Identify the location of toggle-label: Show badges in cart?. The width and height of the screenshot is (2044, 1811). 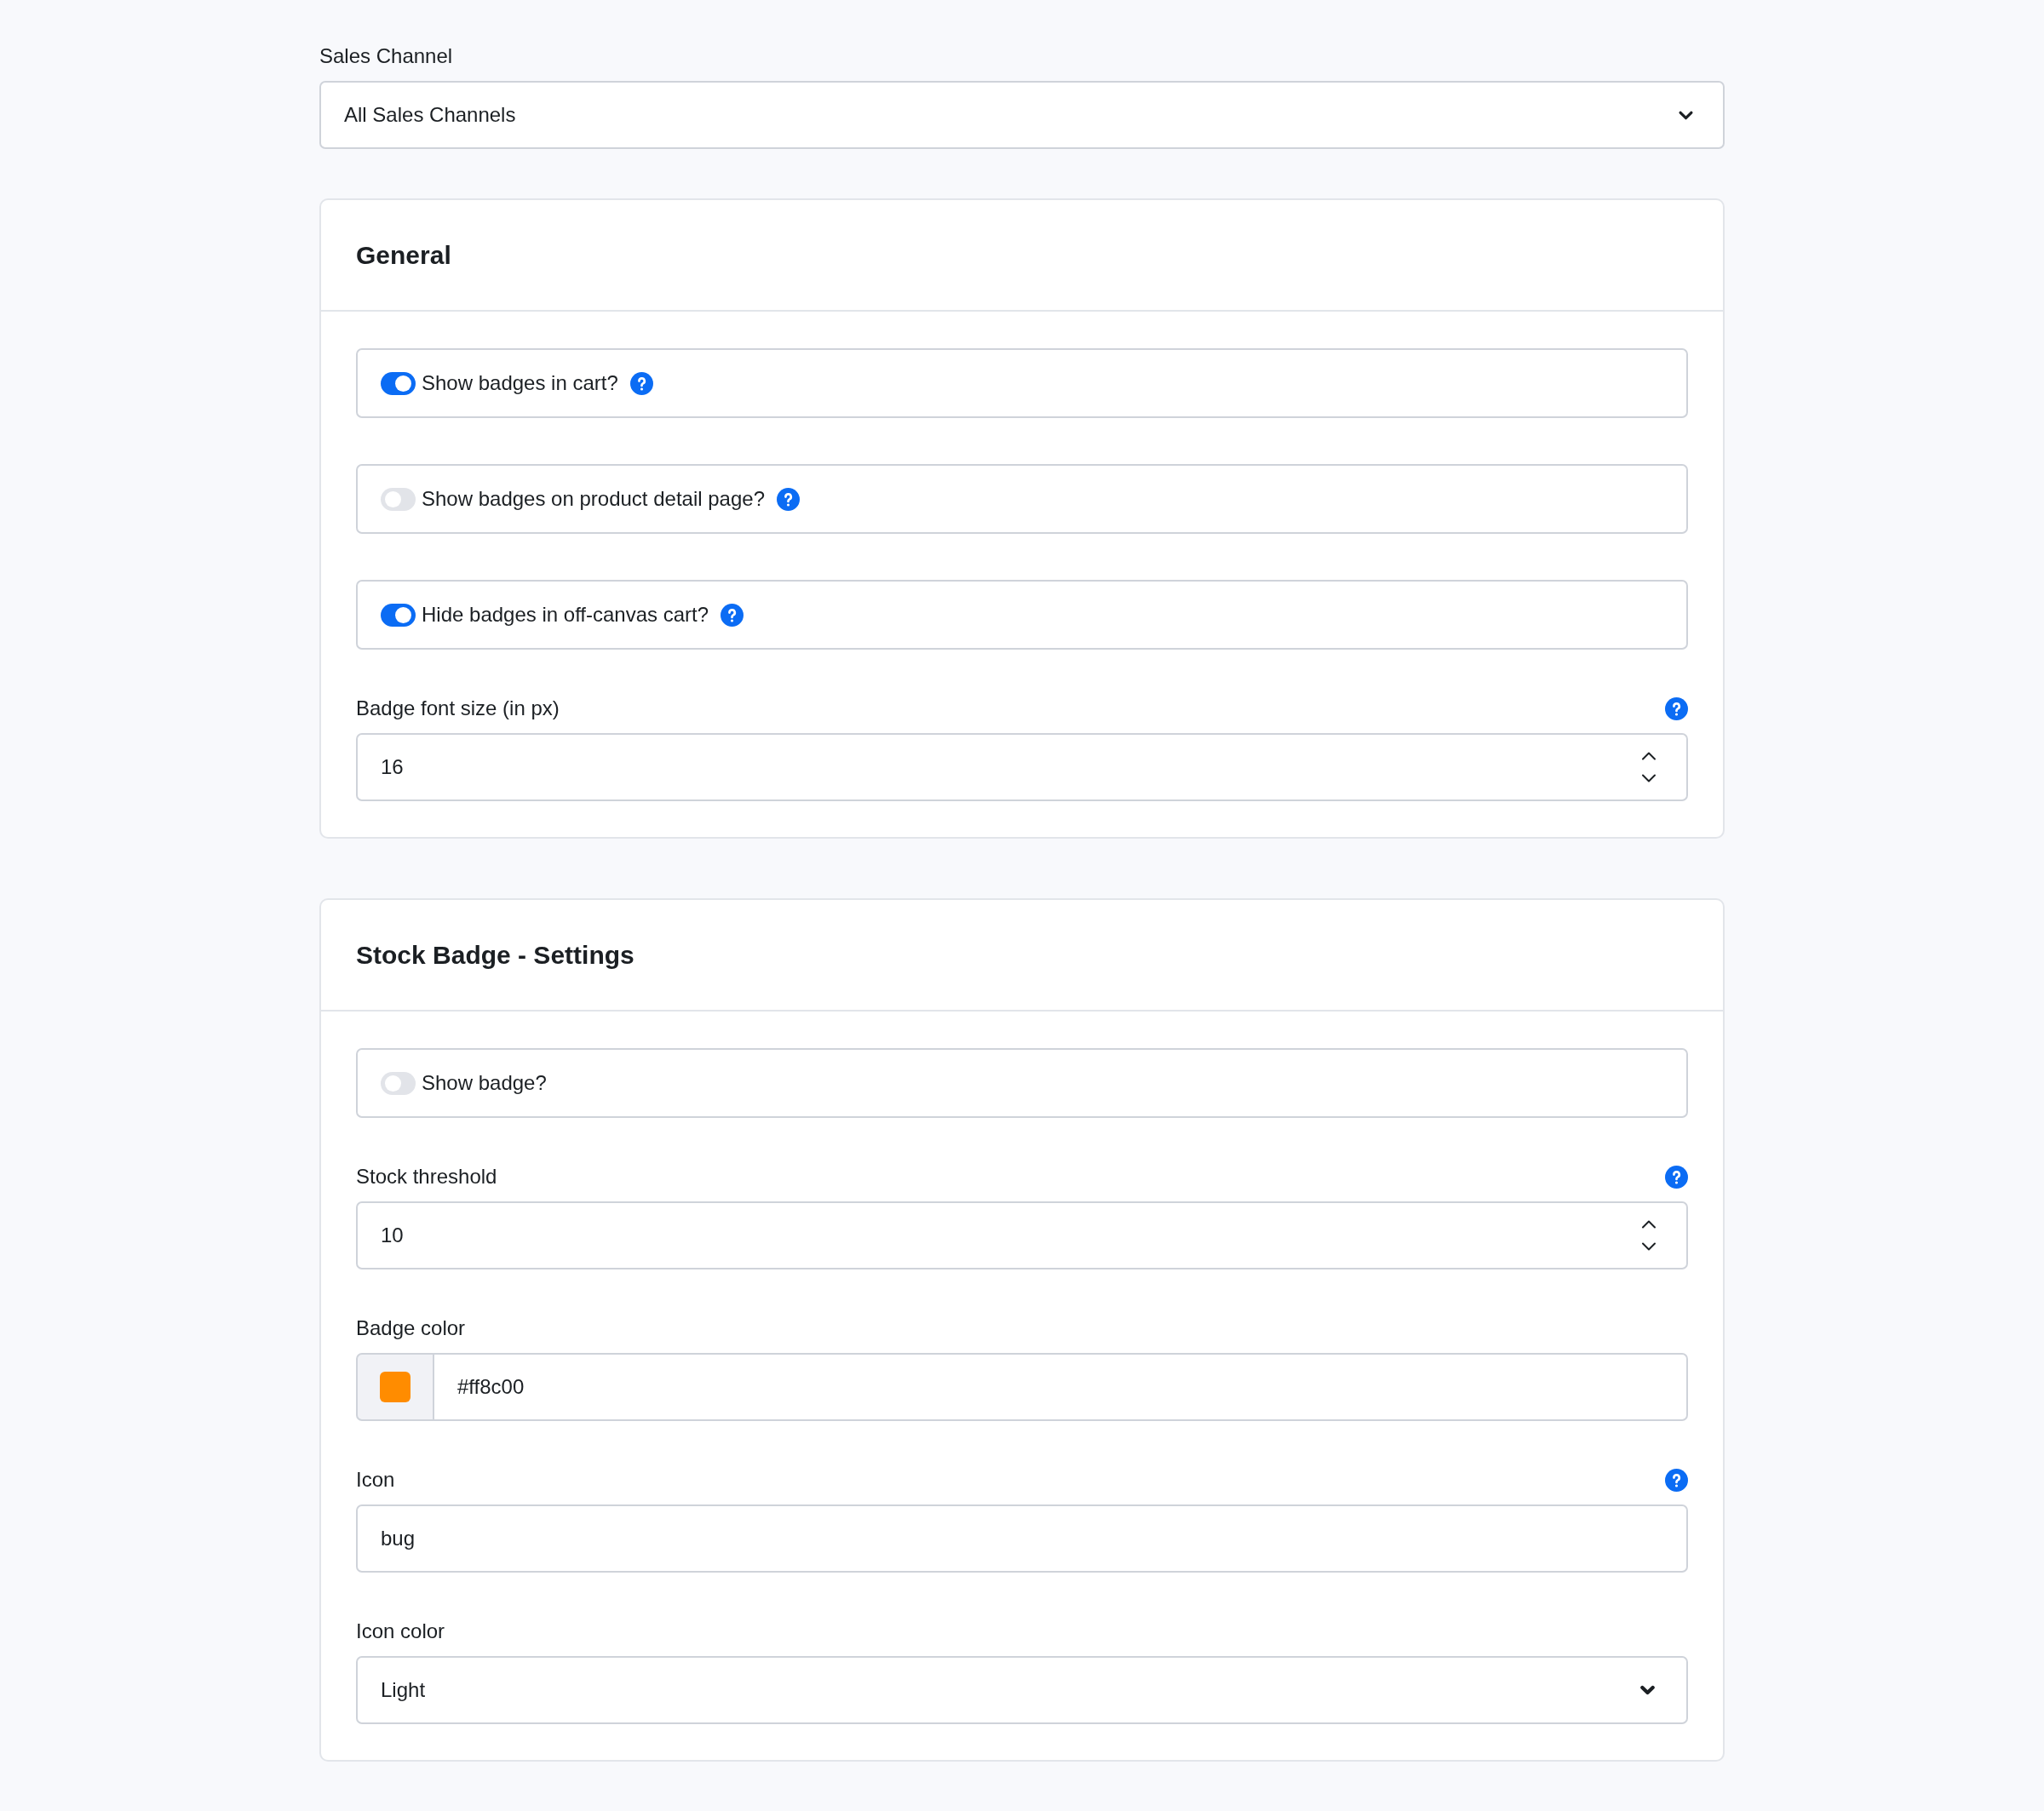
(520, 383).